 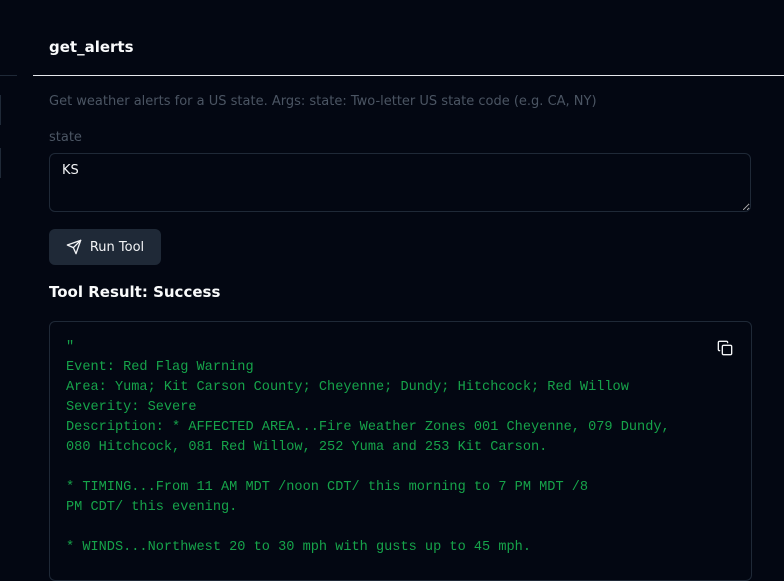 What do you see at coordinates (65, 137) in the screenshot?
I see `state-label: state` at bounding box center [65, 137].